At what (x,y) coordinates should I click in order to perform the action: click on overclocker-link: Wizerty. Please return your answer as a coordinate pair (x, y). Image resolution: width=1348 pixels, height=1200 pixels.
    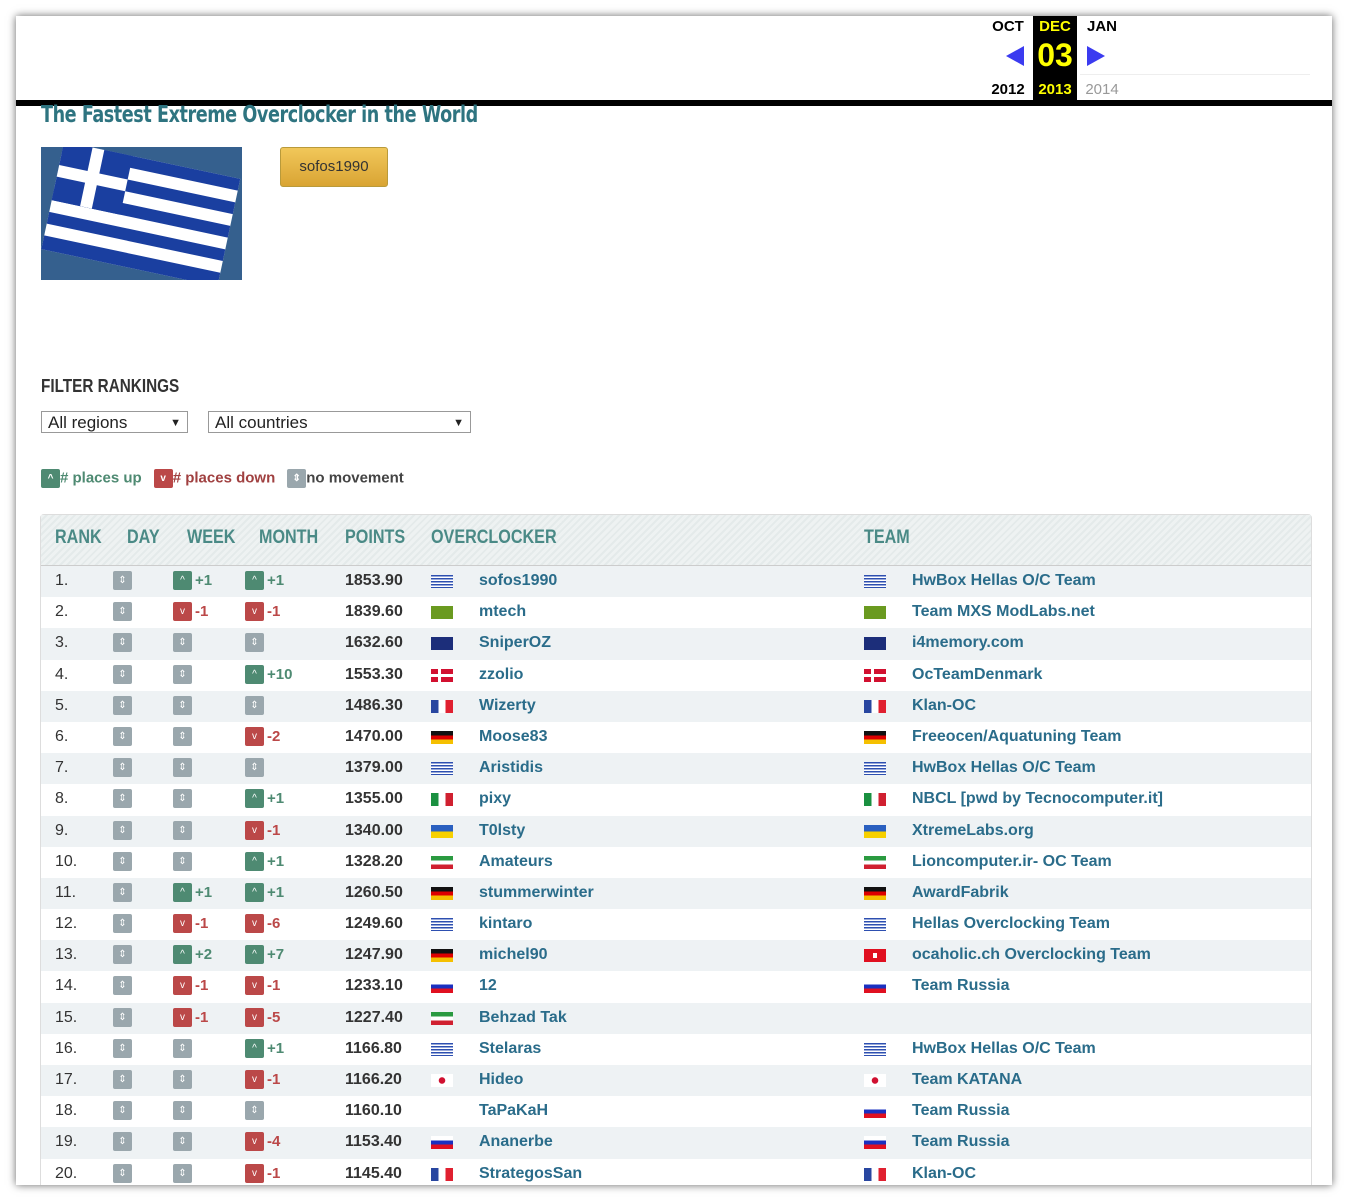
    Looking at the image, I should click on (507, 706).